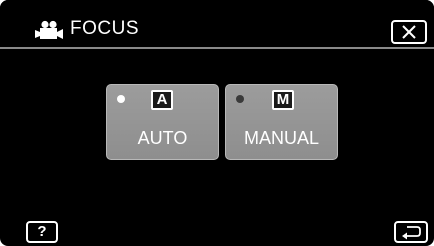 Image resolution: width=434 pixels, height=246 pixels. I want to click on title-divider, so click(217, 48).